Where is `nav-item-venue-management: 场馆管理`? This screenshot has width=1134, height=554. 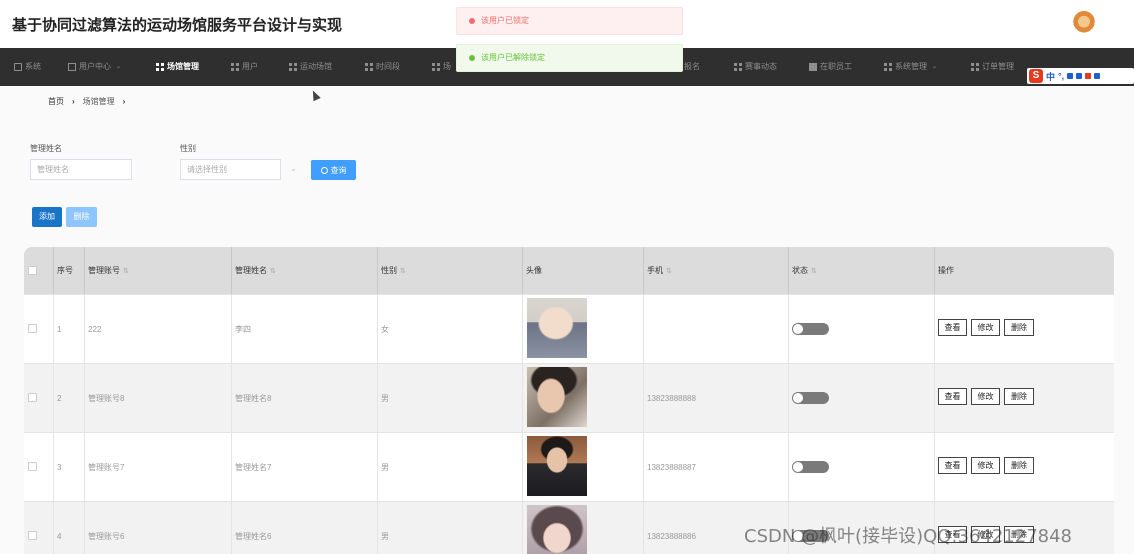
nav-item-venue-management: 场馆管理 is located at coordinates (177, 67).